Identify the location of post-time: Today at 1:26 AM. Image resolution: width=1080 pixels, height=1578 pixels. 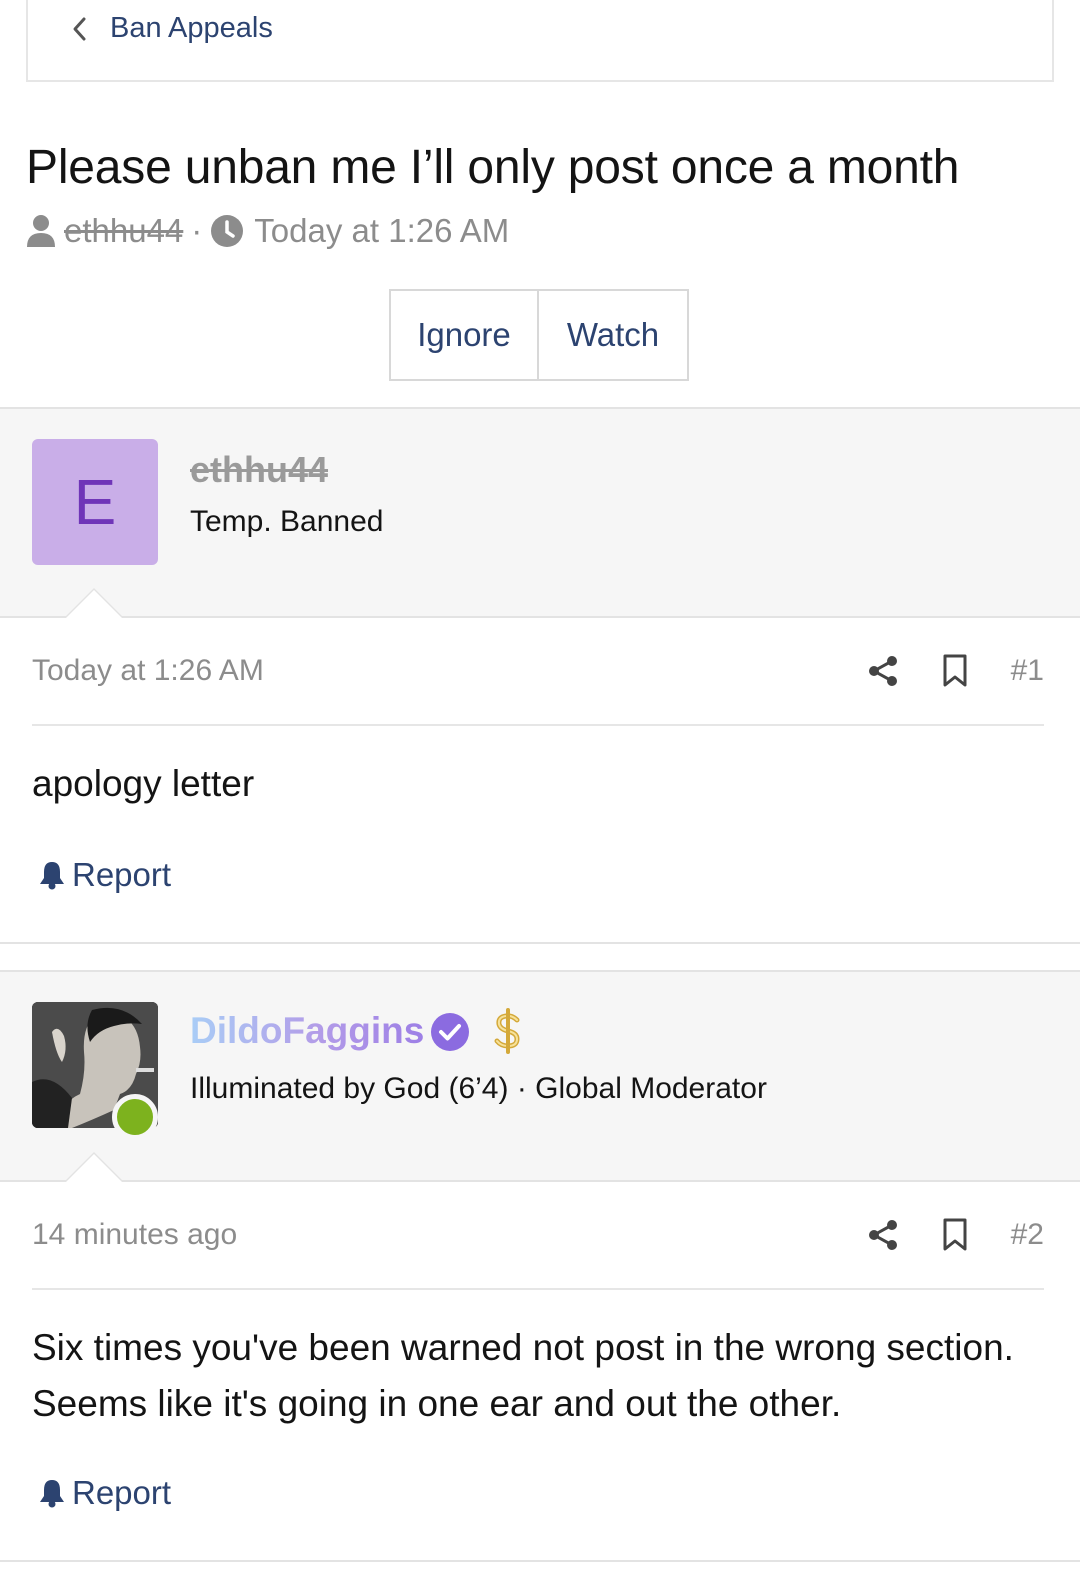
(449, 671).